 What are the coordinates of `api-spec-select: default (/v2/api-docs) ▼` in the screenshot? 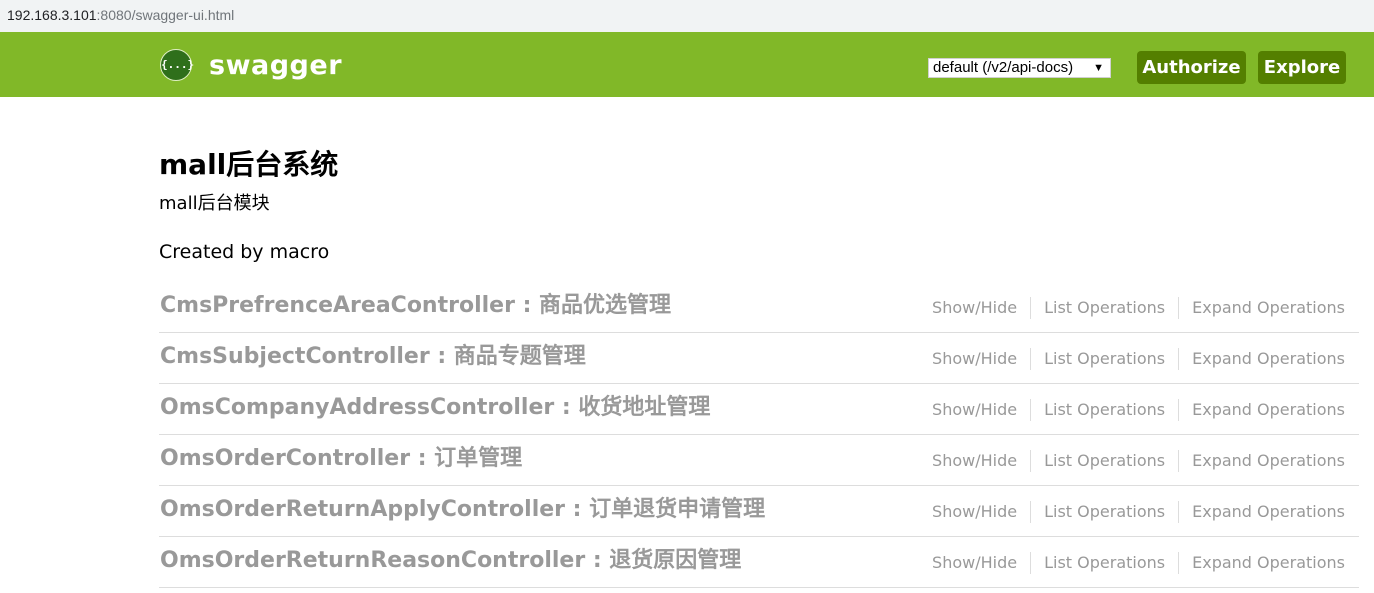 It's located at (1019, 68).